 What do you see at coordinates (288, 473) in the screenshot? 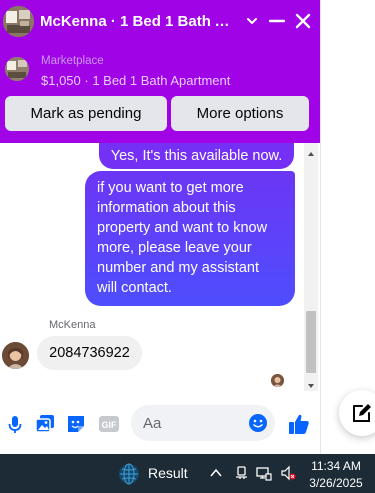
I see `volume-muted-icon` at bounding box center [288, 473].